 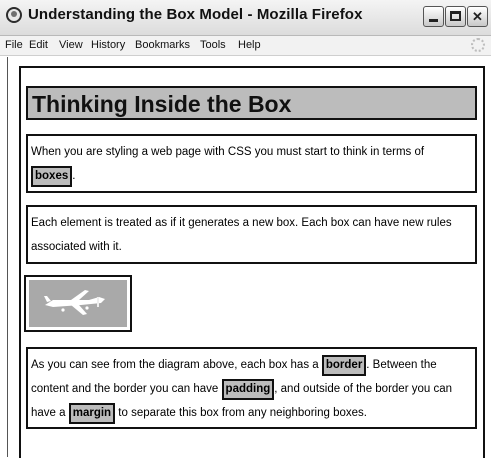 What do you see at coordinates (14, 15) in the screenshot?
I see `firefox-icon` at bounding box center [14, 15].